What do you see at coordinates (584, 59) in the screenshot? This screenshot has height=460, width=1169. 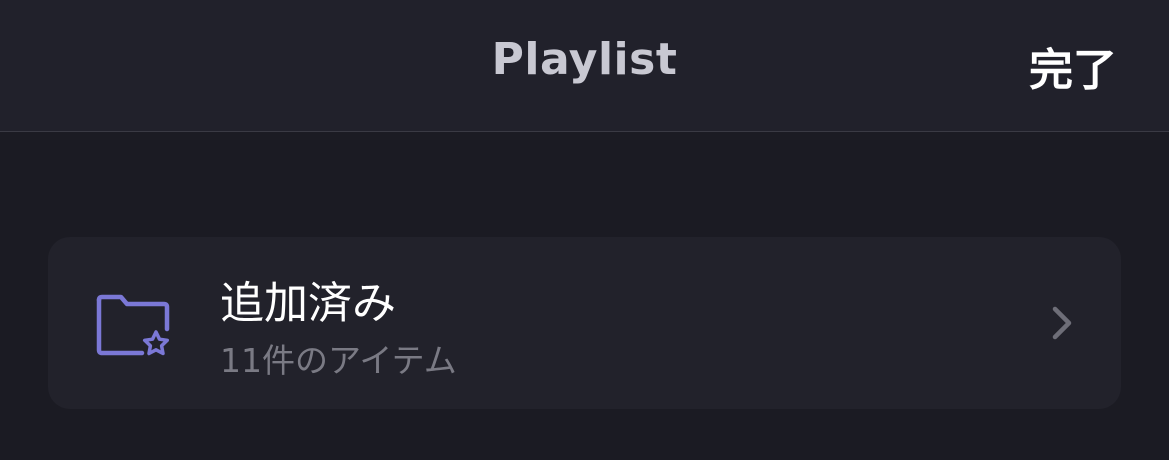 I see `page-title: Playlist` at bounding box center [584, 59].